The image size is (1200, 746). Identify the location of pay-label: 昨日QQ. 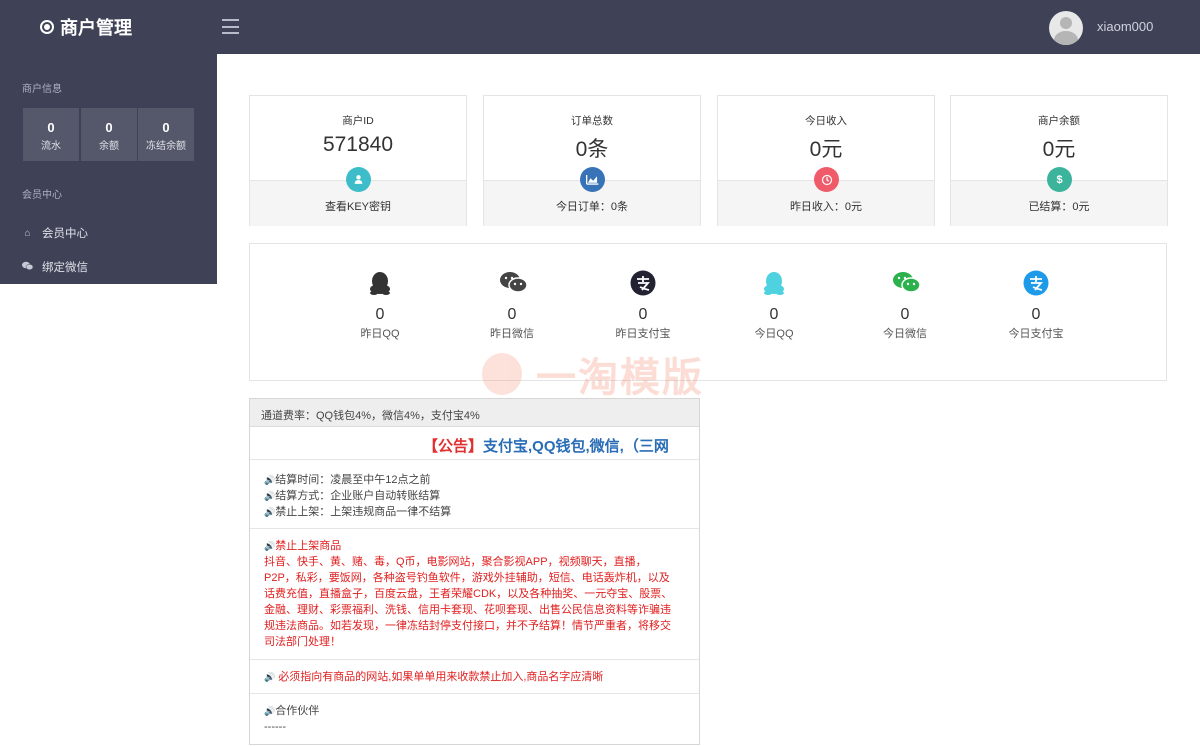
(380, 334).